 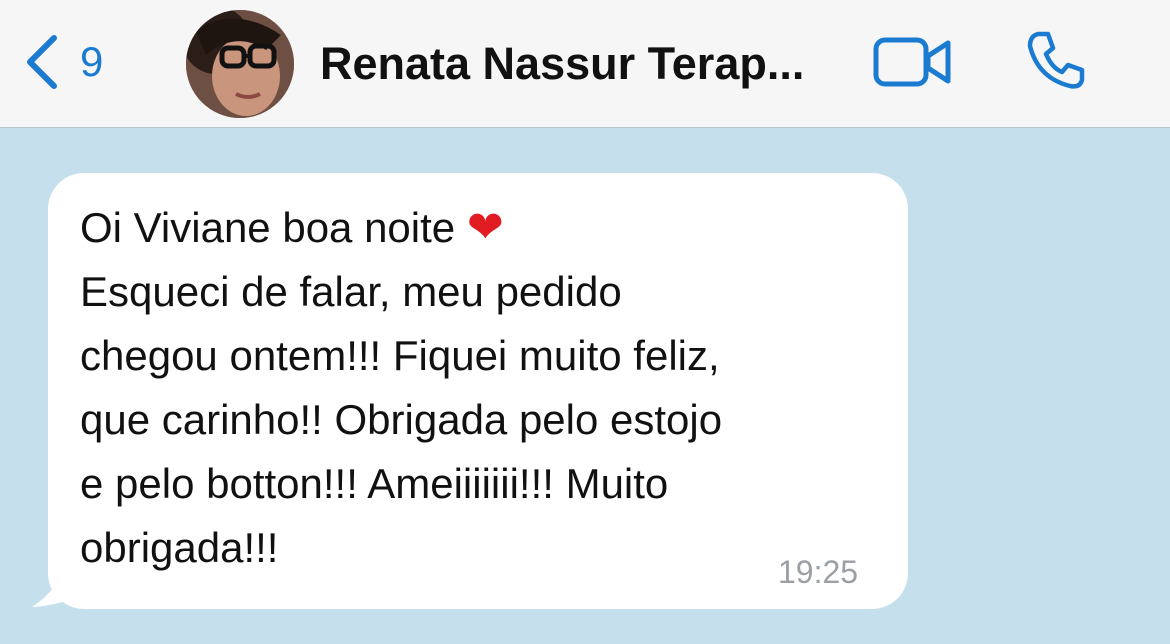 I want to click on video-camera-icon, so click(x=912, y=62).